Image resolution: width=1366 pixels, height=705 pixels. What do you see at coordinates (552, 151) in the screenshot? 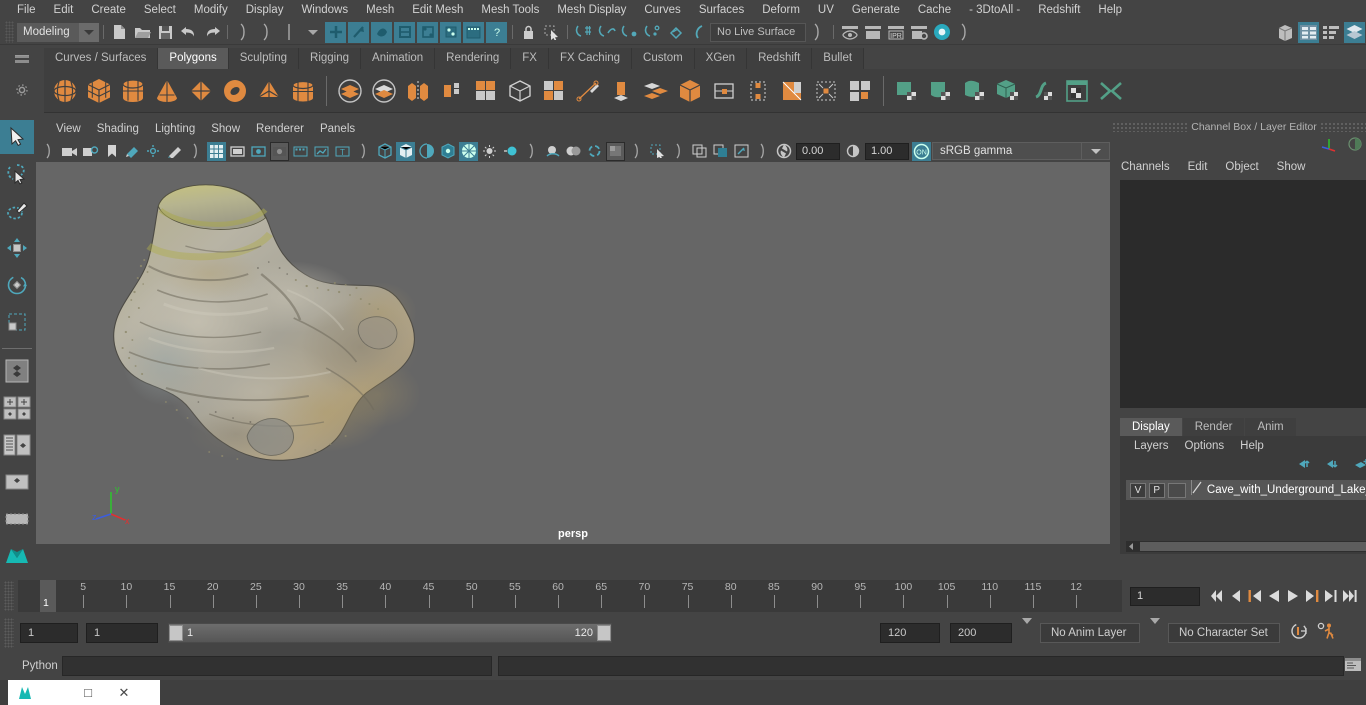
I see `shadows-icon` at bounding box center [552, 151].